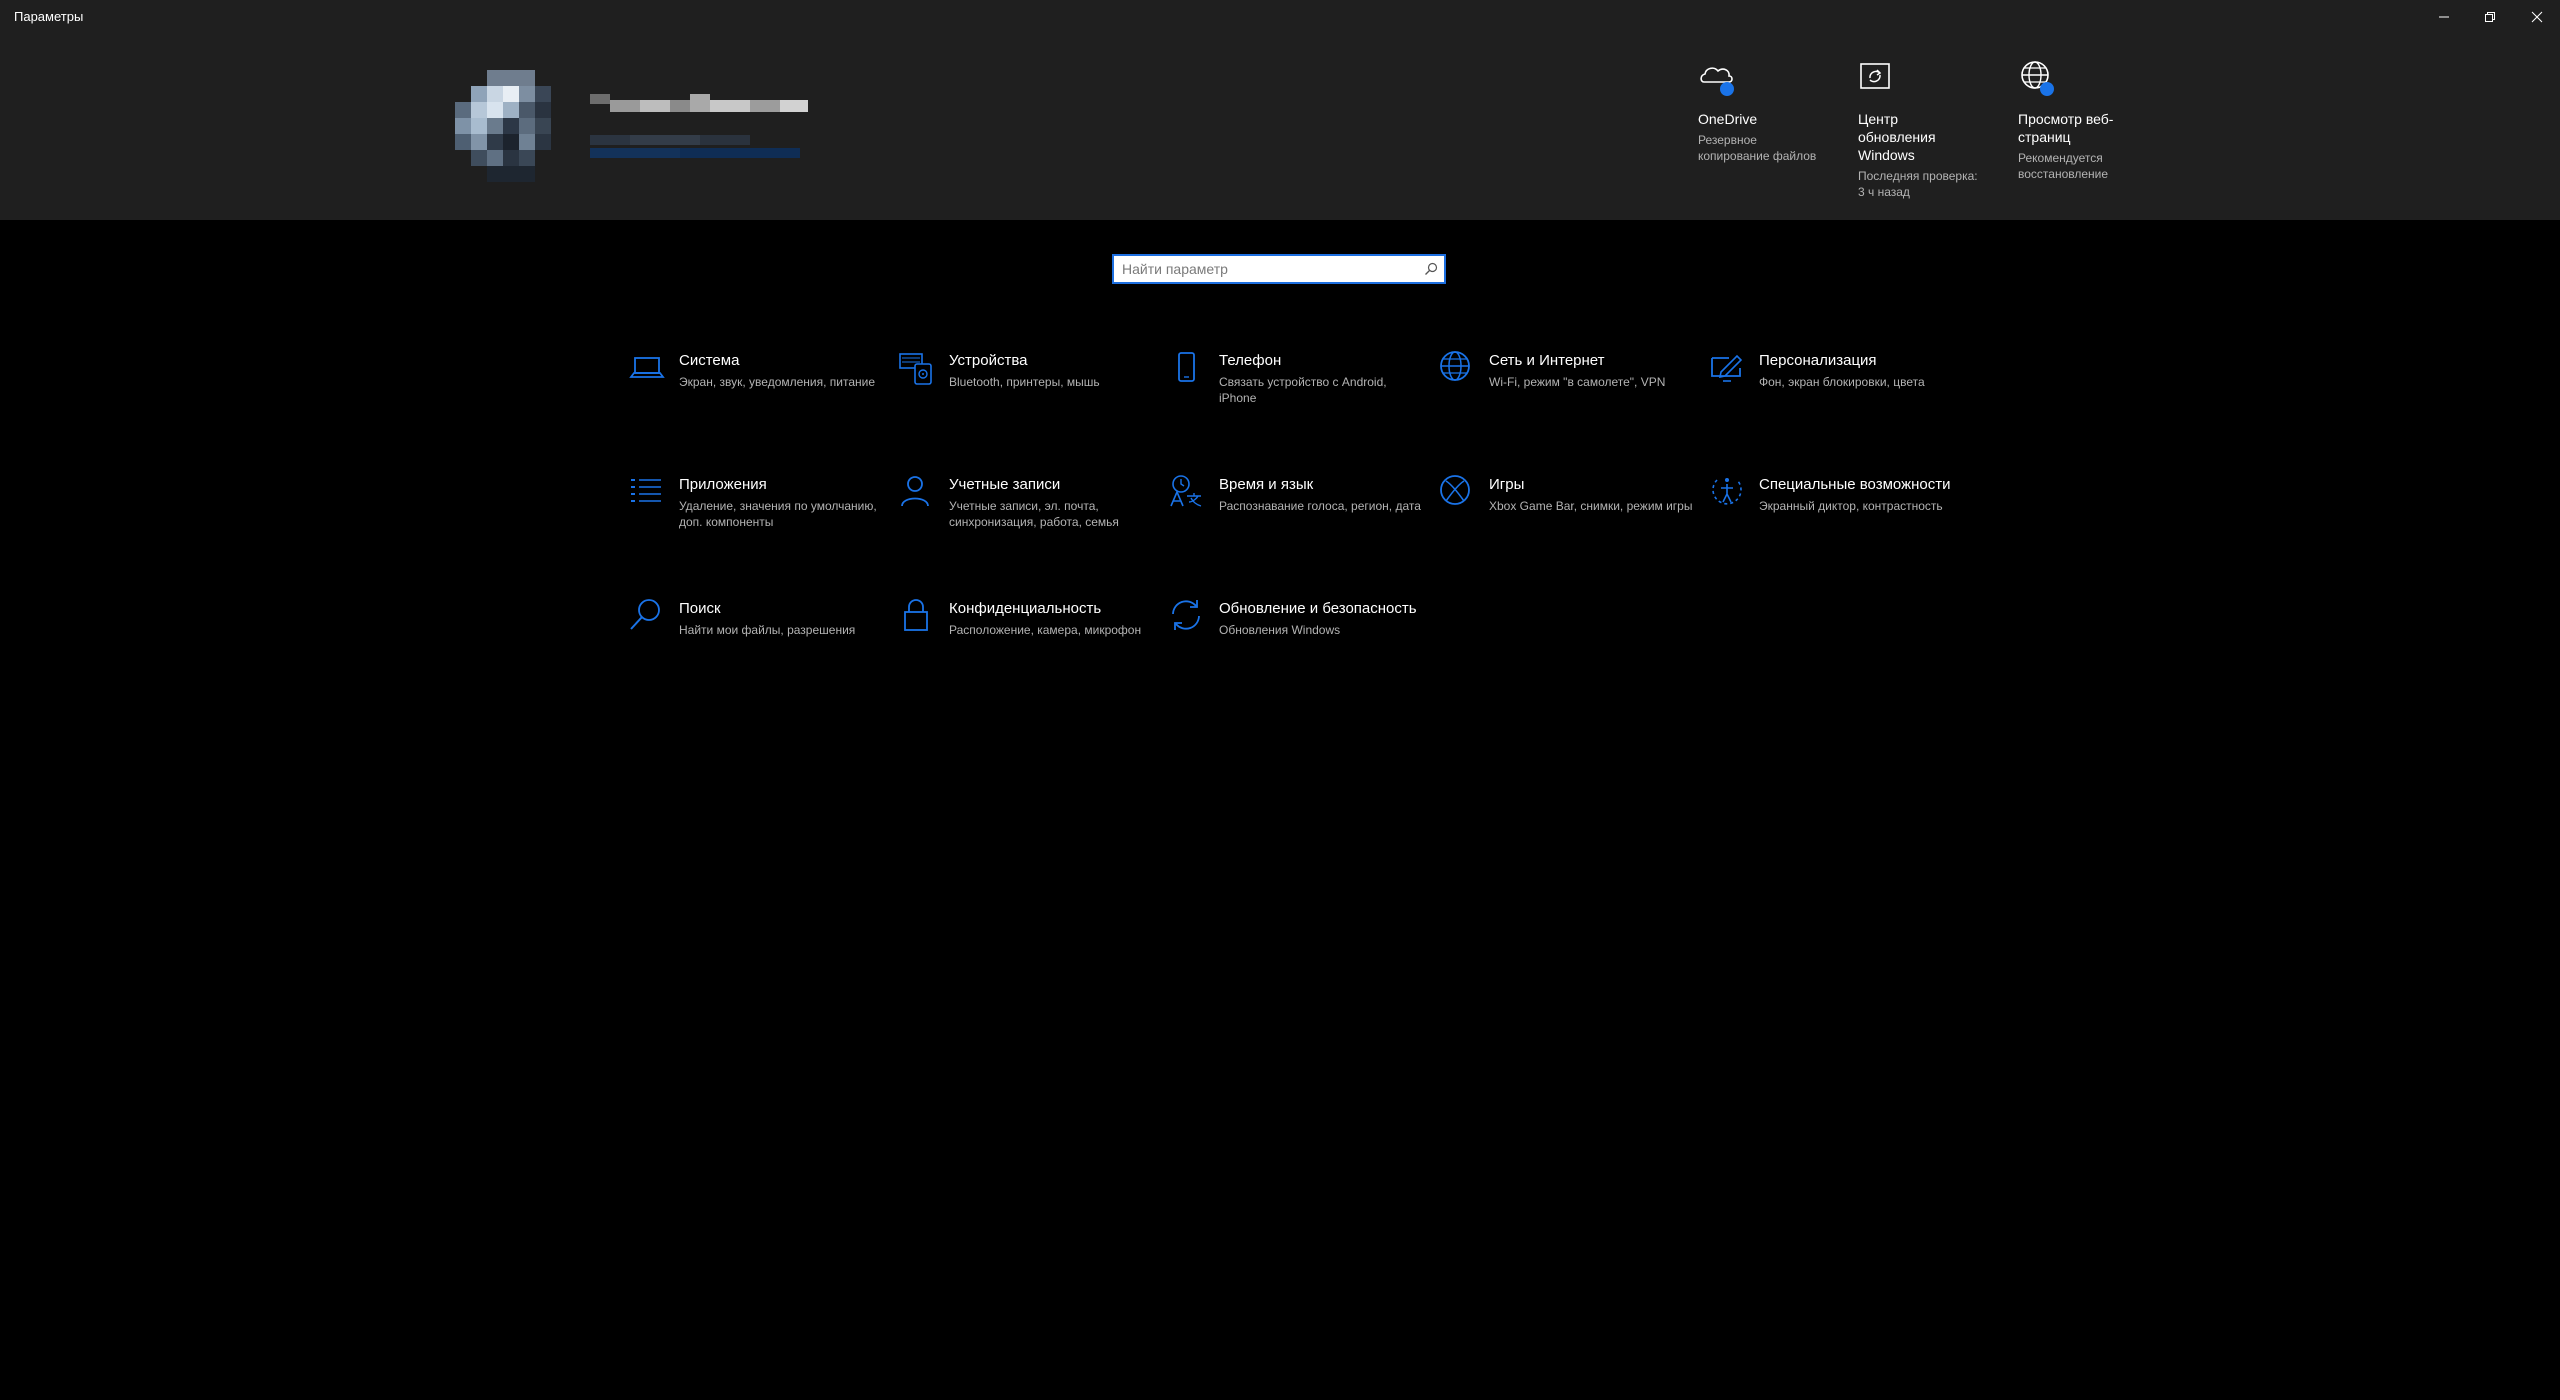  I want to click on time-language-icon, so click(1187, 492).